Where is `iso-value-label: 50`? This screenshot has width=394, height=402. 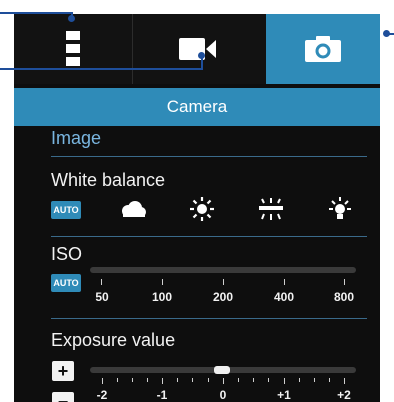
iso-value-label: 50 is located at coordinates (102, 297).